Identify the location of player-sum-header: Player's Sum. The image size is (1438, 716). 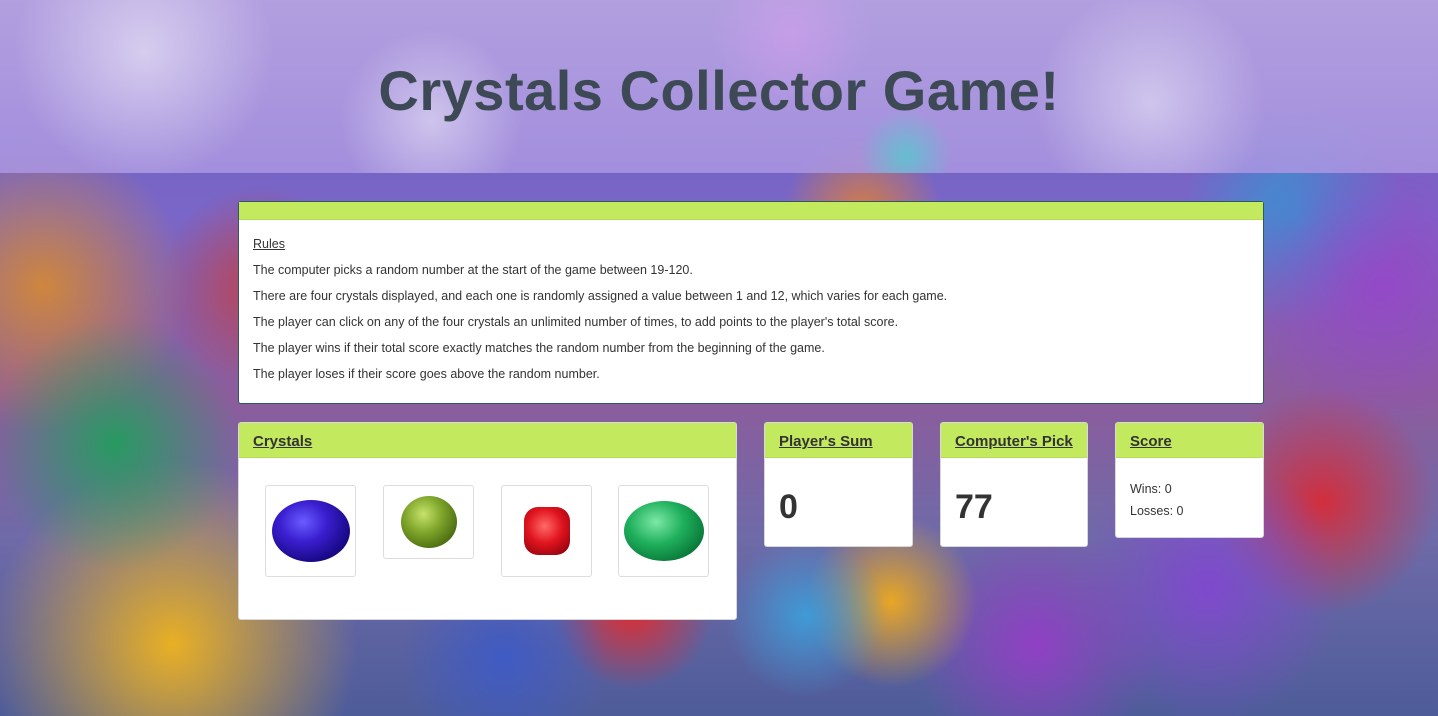
(838, 440).